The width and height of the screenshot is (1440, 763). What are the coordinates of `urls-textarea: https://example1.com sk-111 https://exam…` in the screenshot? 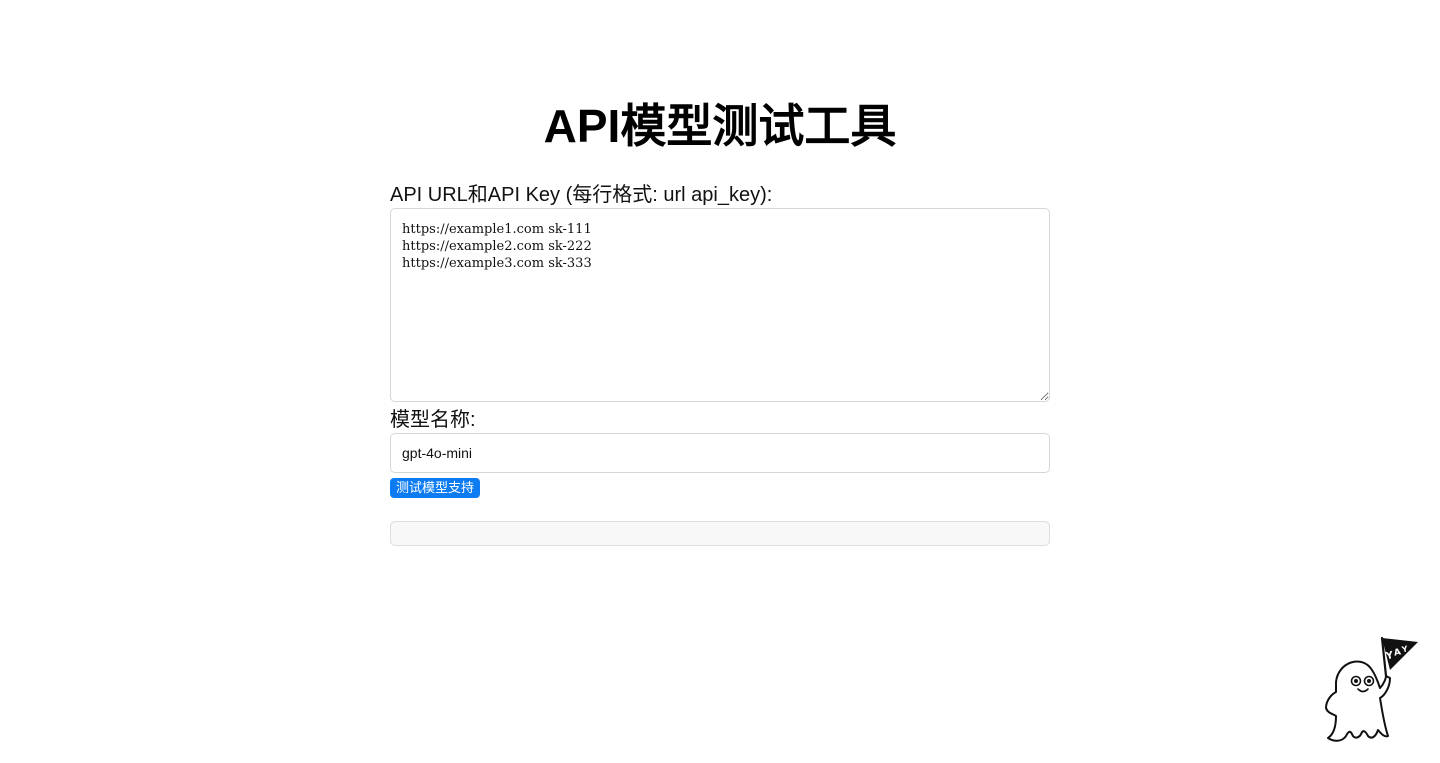 It's located at (720, 305).